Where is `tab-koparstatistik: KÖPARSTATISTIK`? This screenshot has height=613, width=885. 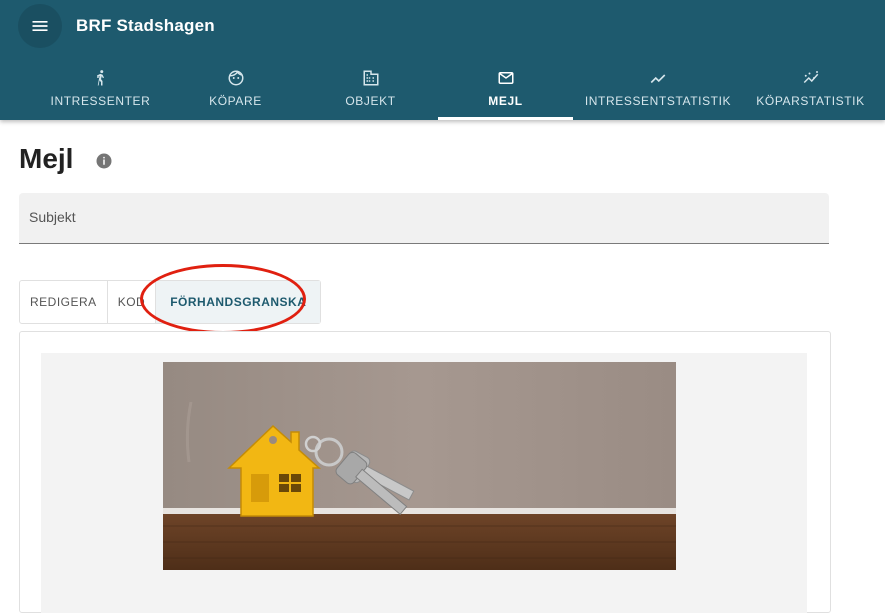 tab-koparstatistik: KÖPARSTATISTIK is located at coordinates (810, 90).